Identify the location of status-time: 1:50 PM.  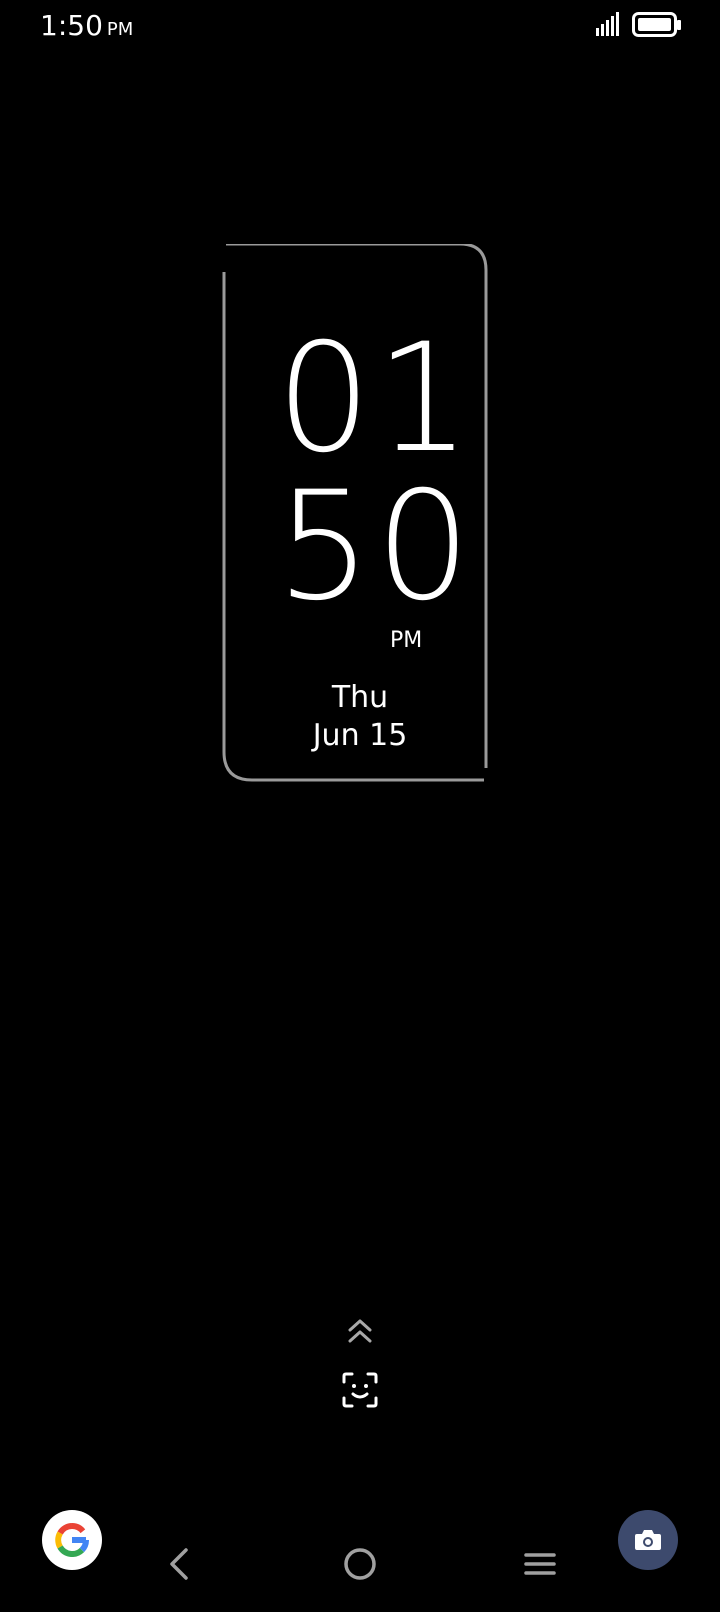
(86, 28).